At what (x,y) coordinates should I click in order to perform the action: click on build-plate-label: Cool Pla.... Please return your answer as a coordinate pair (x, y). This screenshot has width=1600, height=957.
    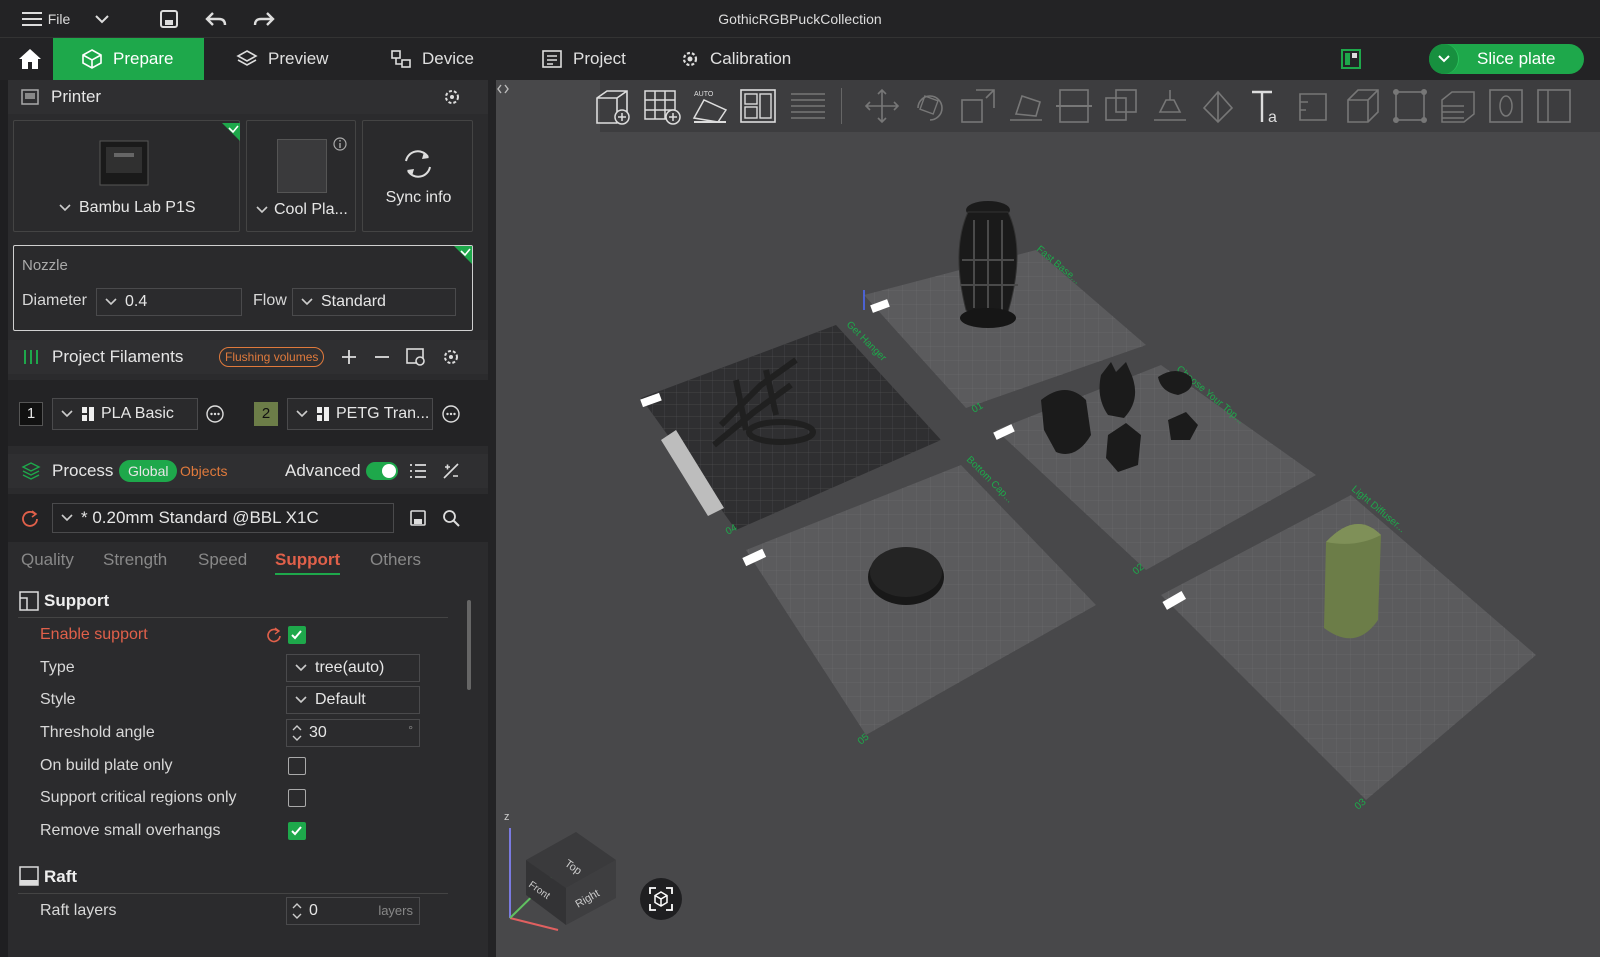
    Looking at the image, I should click on (311, 209).